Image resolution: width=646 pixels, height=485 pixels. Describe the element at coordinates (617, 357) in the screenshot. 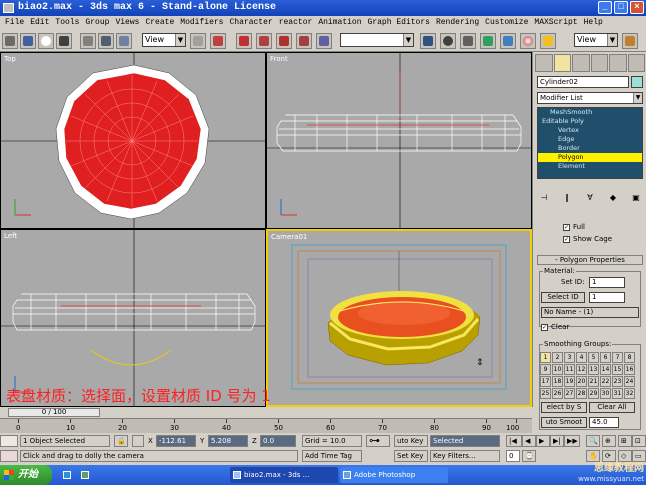

I see `smoothing-group-button: 7` at that location.